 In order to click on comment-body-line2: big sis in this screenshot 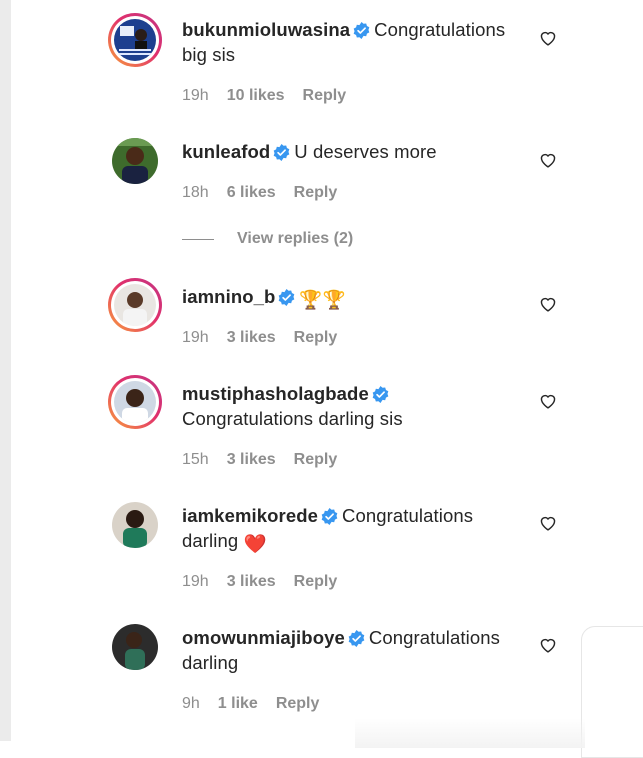, I will do `click(209, 54)`.